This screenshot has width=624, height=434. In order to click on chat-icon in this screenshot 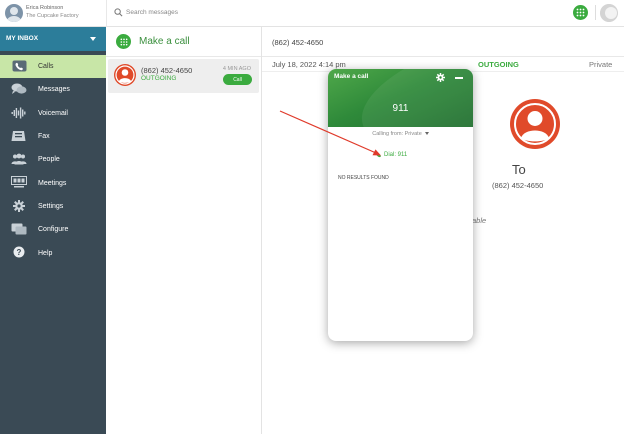, I will do `click(19, 89)`.